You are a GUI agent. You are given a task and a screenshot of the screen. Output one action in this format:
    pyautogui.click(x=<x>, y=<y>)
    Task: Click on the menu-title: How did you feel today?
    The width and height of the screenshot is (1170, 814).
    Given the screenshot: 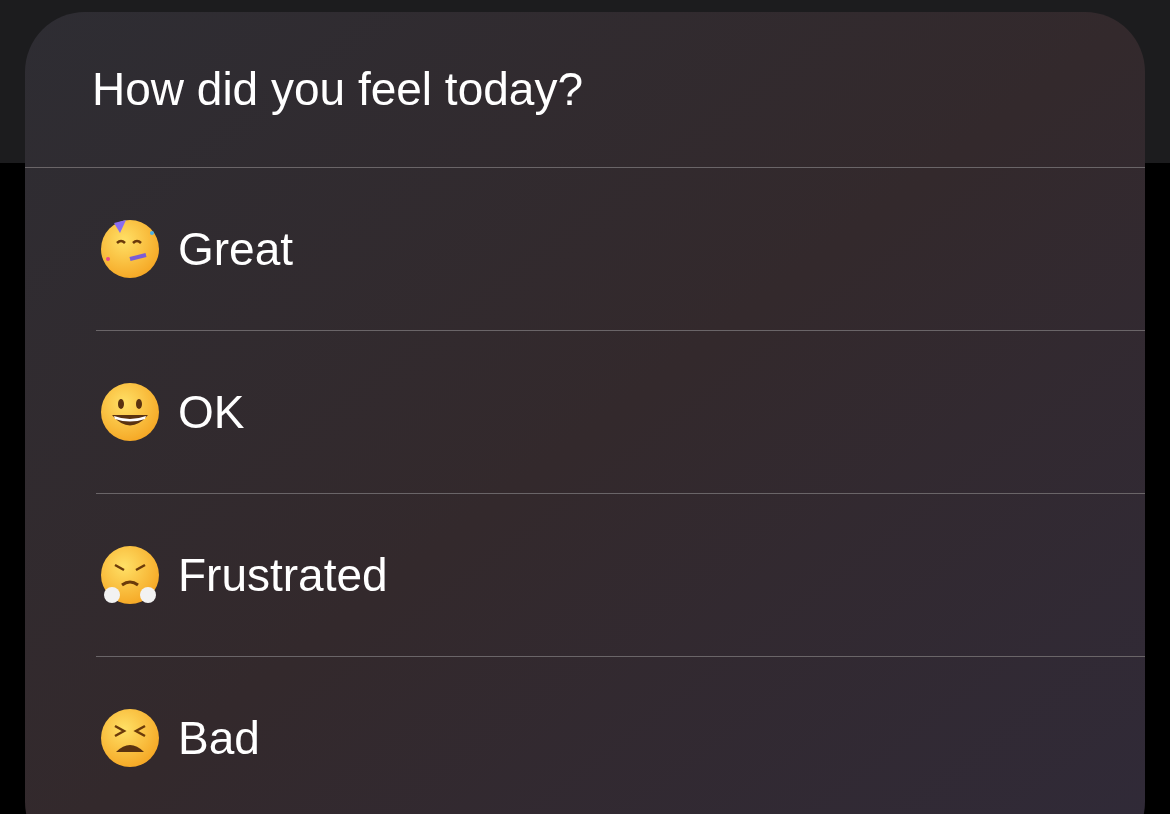 What is the action you would take?
    pyautogui.click(x=337, y=89)
    